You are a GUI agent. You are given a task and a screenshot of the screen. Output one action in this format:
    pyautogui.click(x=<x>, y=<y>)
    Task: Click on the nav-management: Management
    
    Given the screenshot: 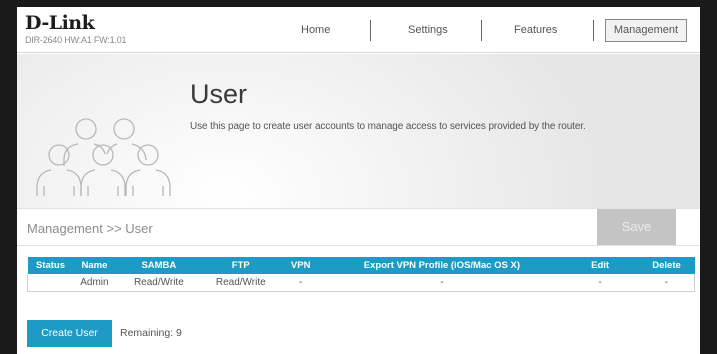 What is the action you would take?
    pyautogui.click(x=646, y=30)
    